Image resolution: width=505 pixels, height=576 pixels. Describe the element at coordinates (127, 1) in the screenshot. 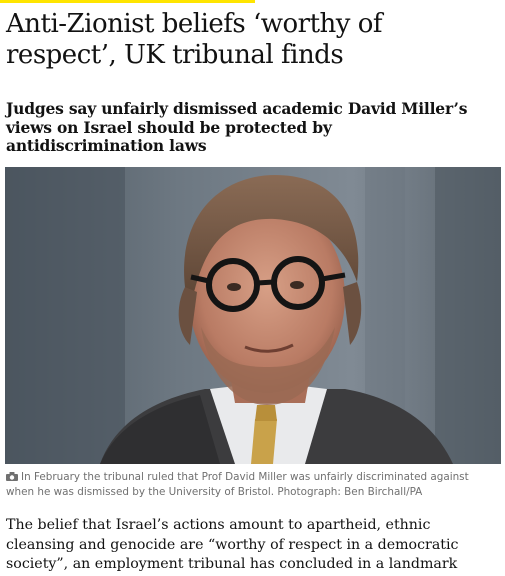

I see `accent-rule` at that location.